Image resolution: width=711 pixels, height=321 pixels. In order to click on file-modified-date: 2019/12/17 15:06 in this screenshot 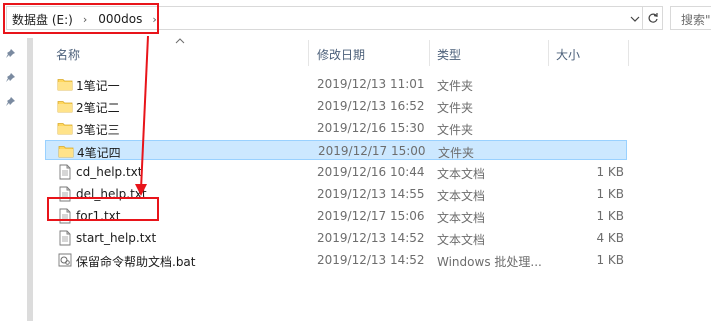, I will do `click(371, 216)`.